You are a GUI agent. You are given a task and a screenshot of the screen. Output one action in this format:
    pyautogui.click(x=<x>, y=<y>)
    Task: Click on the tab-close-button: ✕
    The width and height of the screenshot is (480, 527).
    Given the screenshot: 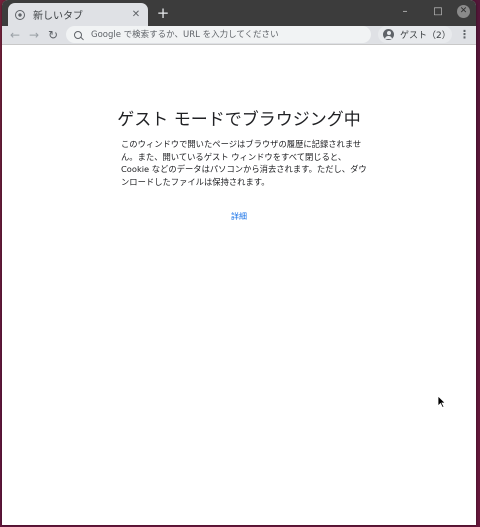 What is the action you would take?
    pyautogui.click(x=136, y=14)
    